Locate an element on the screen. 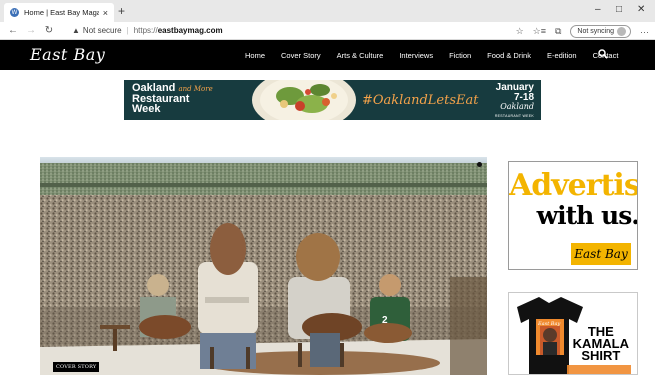 The image size is (655, 375). banner-hashtag: #OaklandLetsEat is located at coordinates (420, 100).